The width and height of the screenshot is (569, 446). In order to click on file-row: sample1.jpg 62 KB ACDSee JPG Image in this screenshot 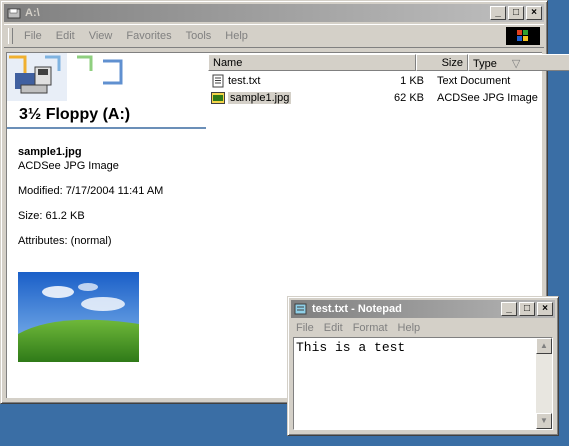, I will do `click(378, 98)`.